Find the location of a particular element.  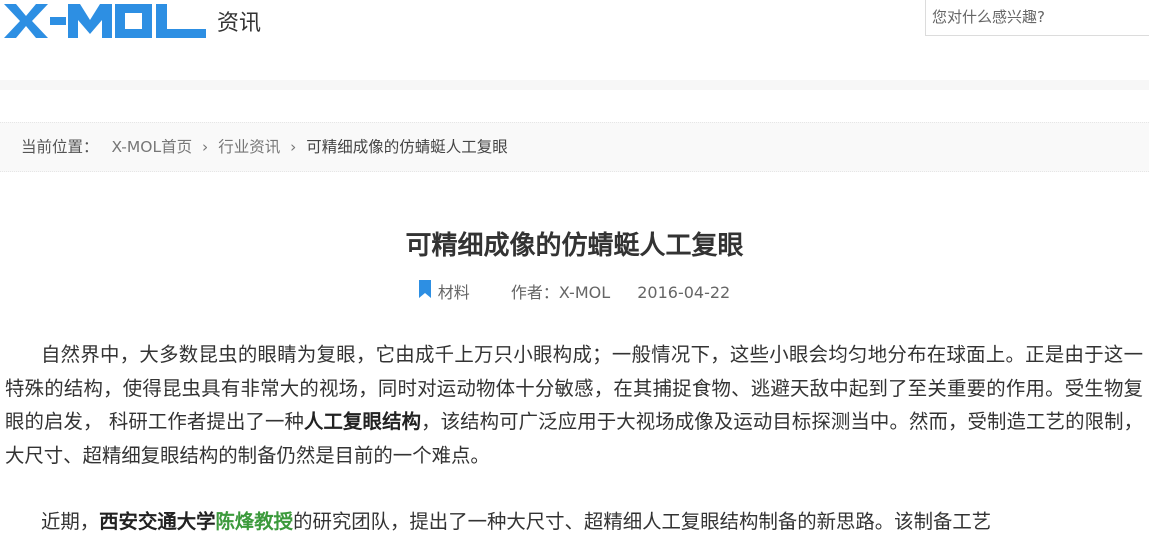

x-mol-logo is located at coordinates (105, 21).